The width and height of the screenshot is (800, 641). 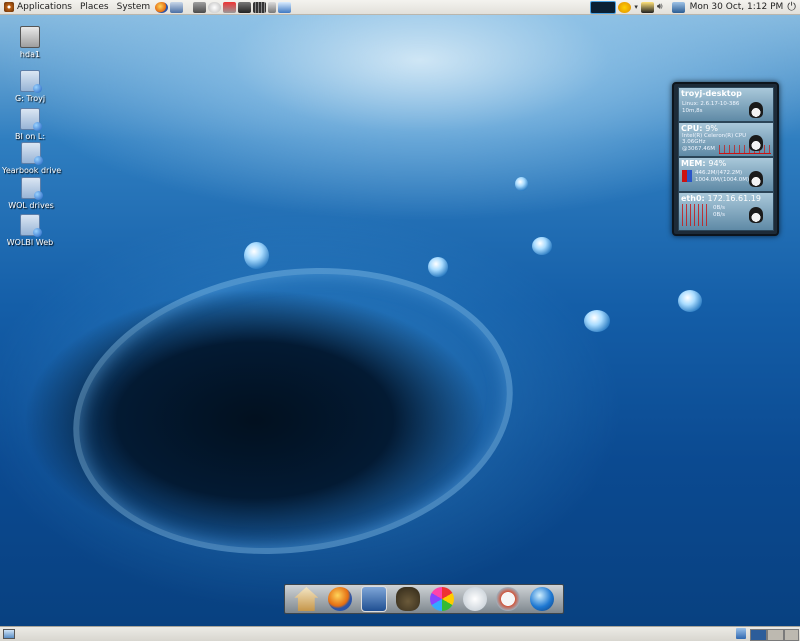 I want to click on cpu-speed-text: 3.06GHz, so click(x=694, y=142).